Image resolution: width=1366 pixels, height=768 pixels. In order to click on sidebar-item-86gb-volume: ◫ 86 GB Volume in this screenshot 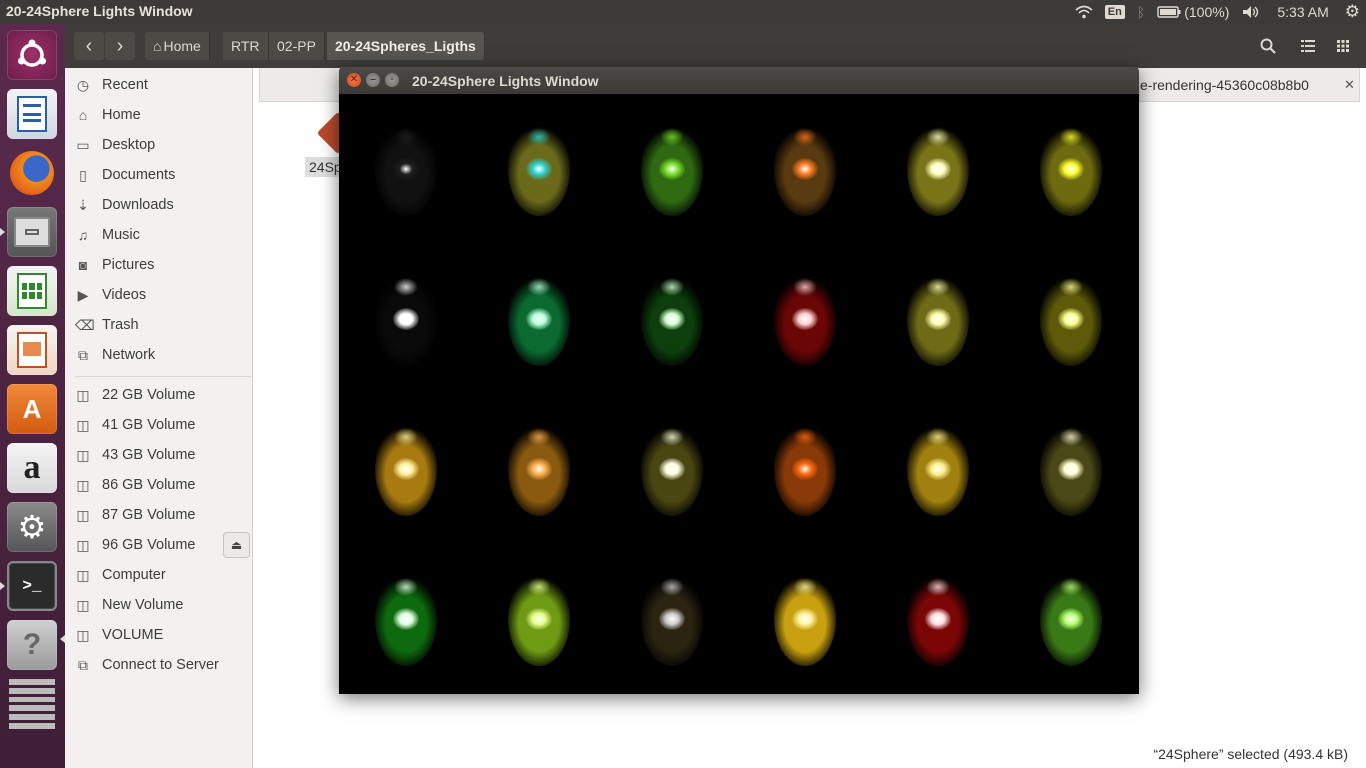, I will do `click(159, 485)`.